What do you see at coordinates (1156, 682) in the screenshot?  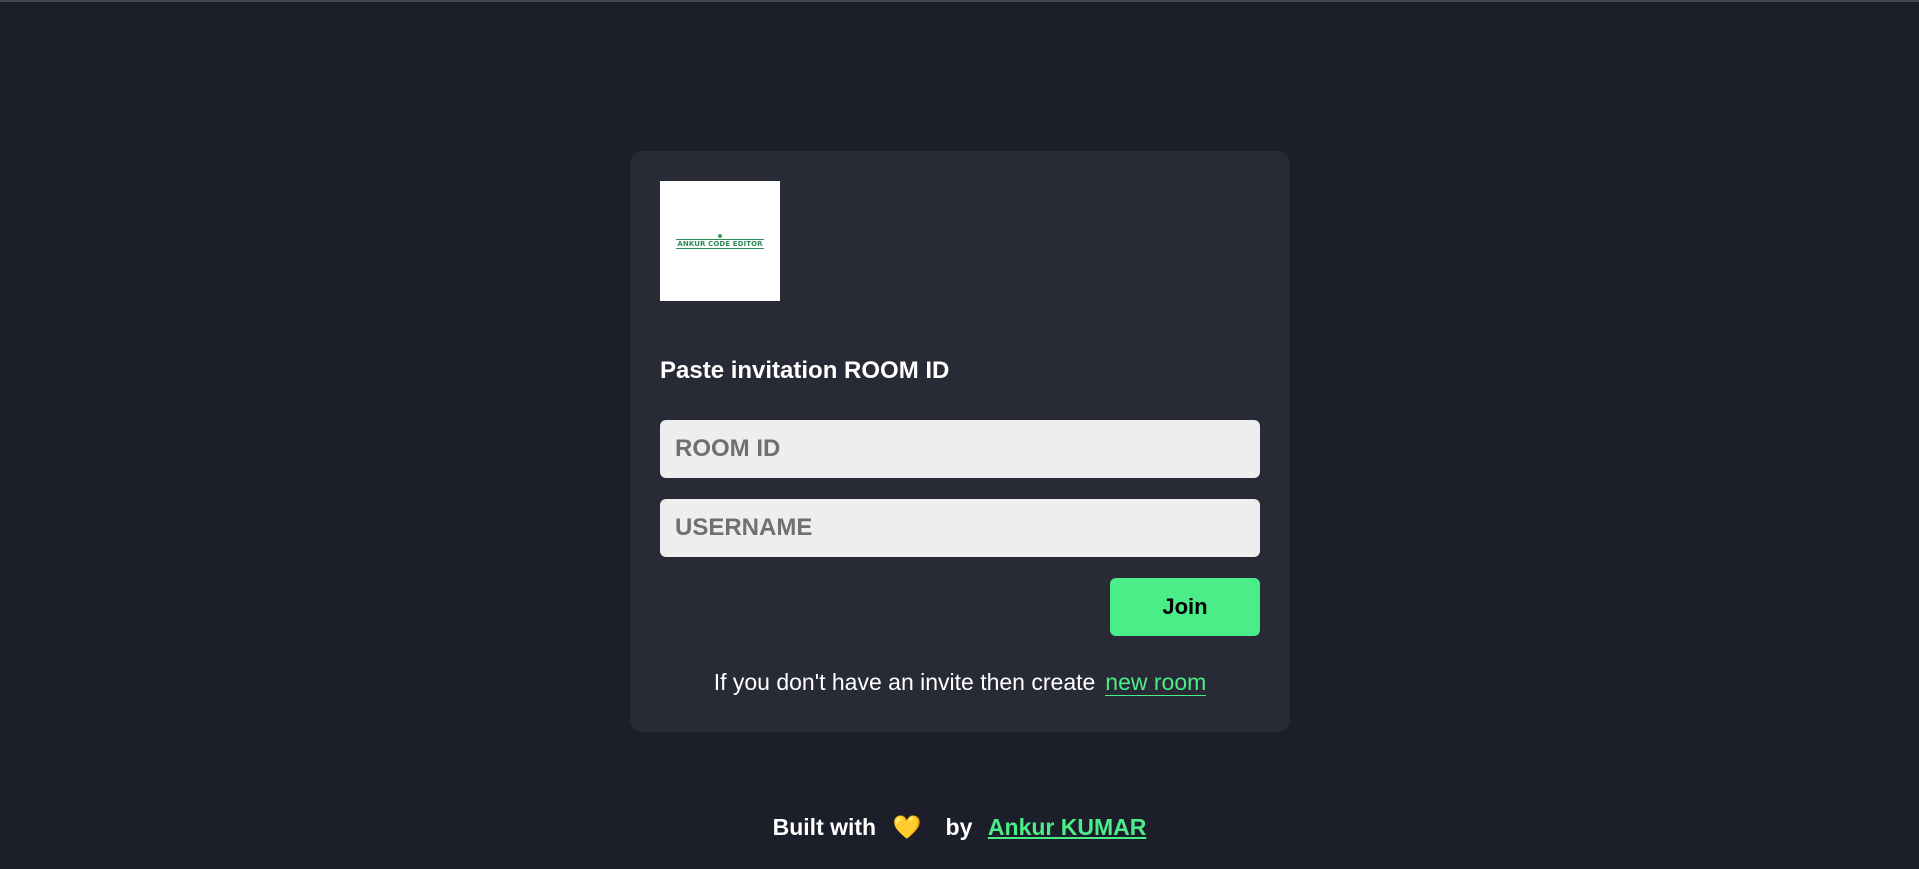 I see `new-room-link: new room` at bounding box center [1156, 682].